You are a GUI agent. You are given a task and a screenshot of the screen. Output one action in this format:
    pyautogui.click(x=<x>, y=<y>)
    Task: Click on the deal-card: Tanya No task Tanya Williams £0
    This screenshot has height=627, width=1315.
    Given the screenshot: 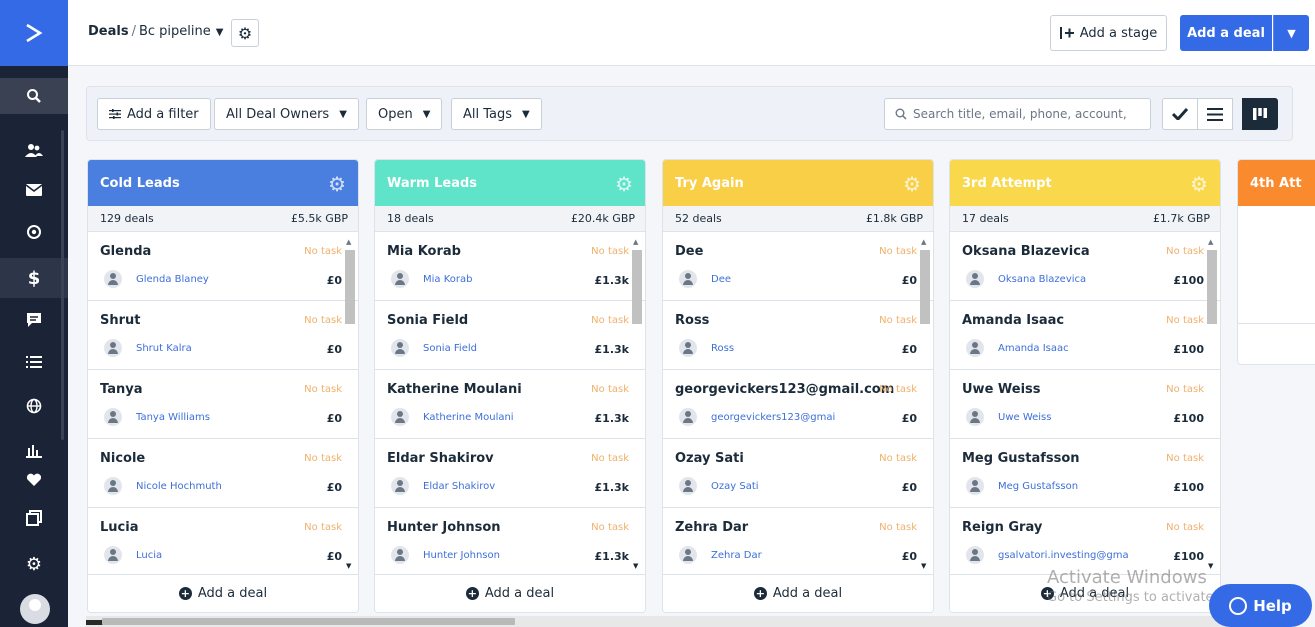 What is the action you would take?
    pyautogui.click(x=223, y=404)
    